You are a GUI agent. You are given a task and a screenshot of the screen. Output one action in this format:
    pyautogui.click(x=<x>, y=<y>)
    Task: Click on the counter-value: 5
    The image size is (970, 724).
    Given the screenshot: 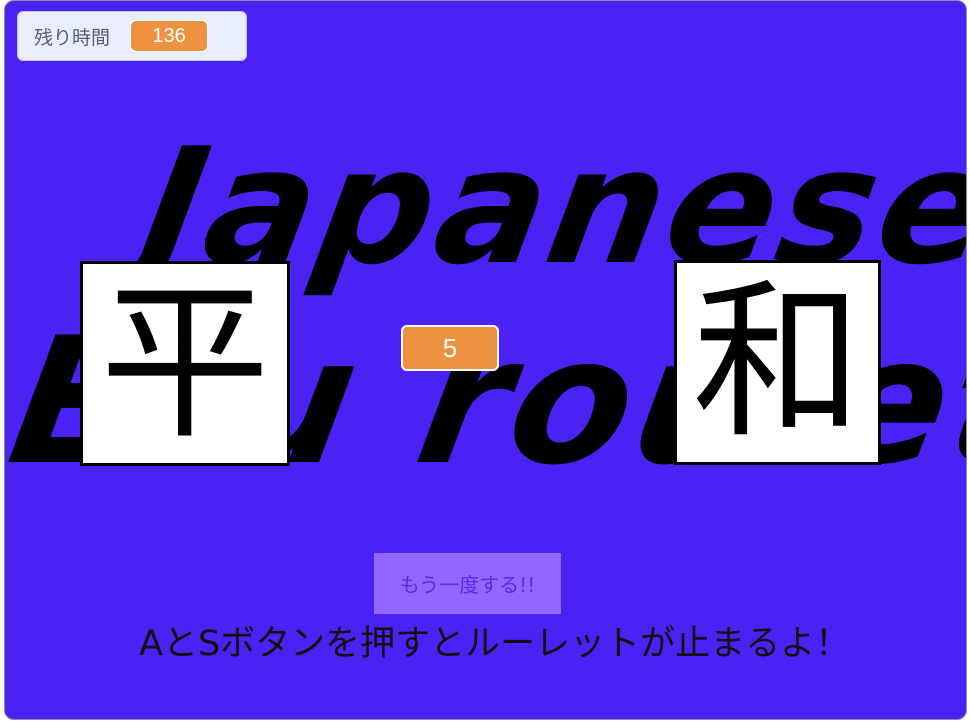 What is the action you would take?
    pyautogui.click(x=450, y=348)
    